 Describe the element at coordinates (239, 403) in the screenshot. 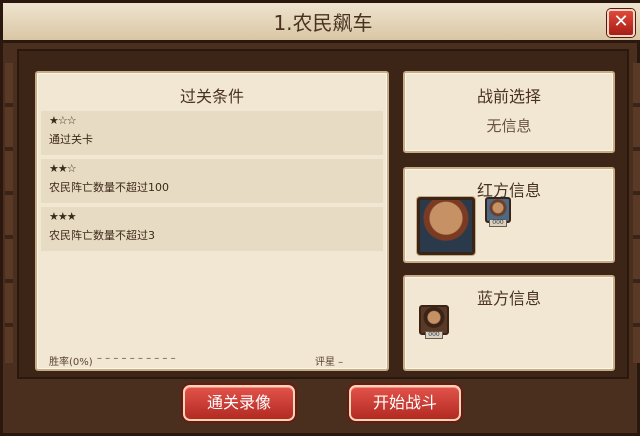

I see `replay-button: 通关录像` at that location.